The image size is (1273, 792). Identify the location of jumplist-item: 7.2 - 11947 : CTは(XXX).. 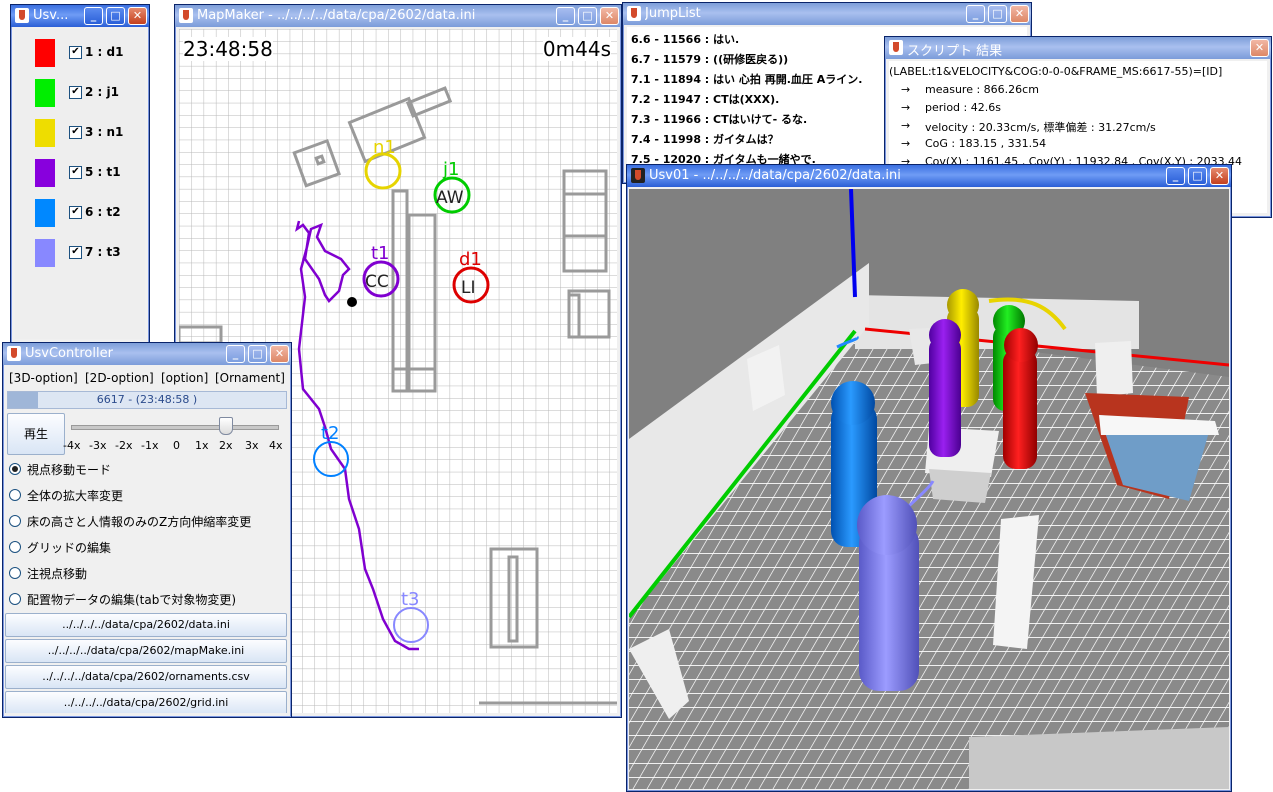
(705, 99).